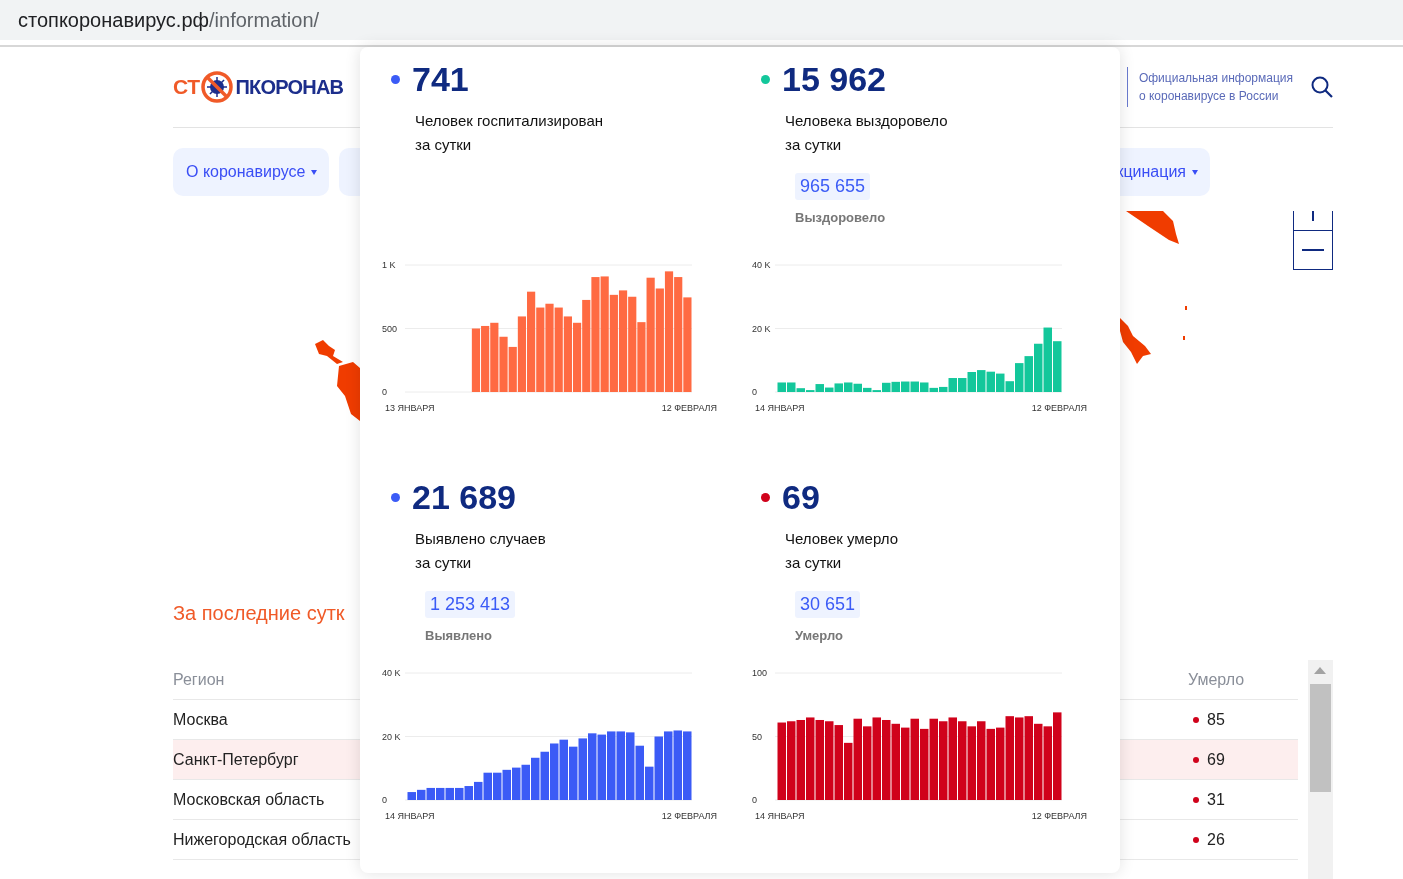 Image resolution: width=1403 pixels, height=879 pixels. I want to click on tagline: Официальная информация о коронавирусе в России, so click(1209, 87).